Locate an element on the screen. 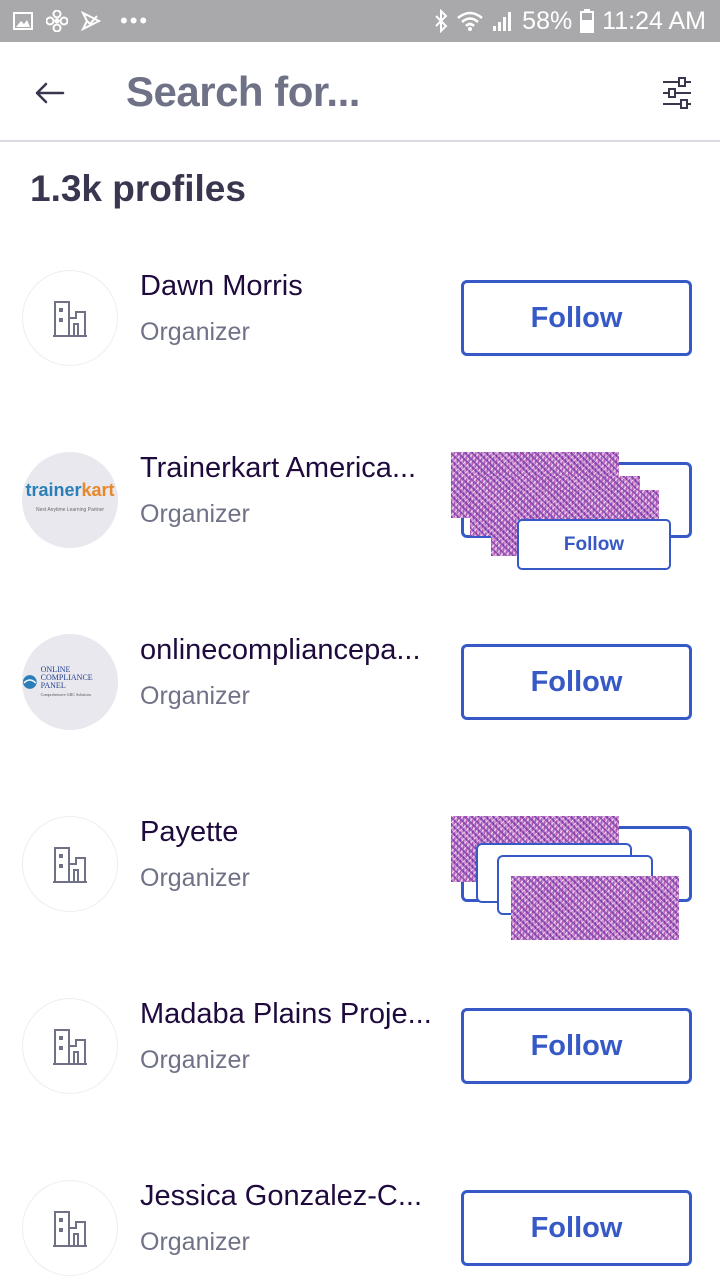 This screenshot has width=720, height=1280. profile-row: Jessica Gonzalez-C... Organizer Follow is located at coordinates (360, 1220).